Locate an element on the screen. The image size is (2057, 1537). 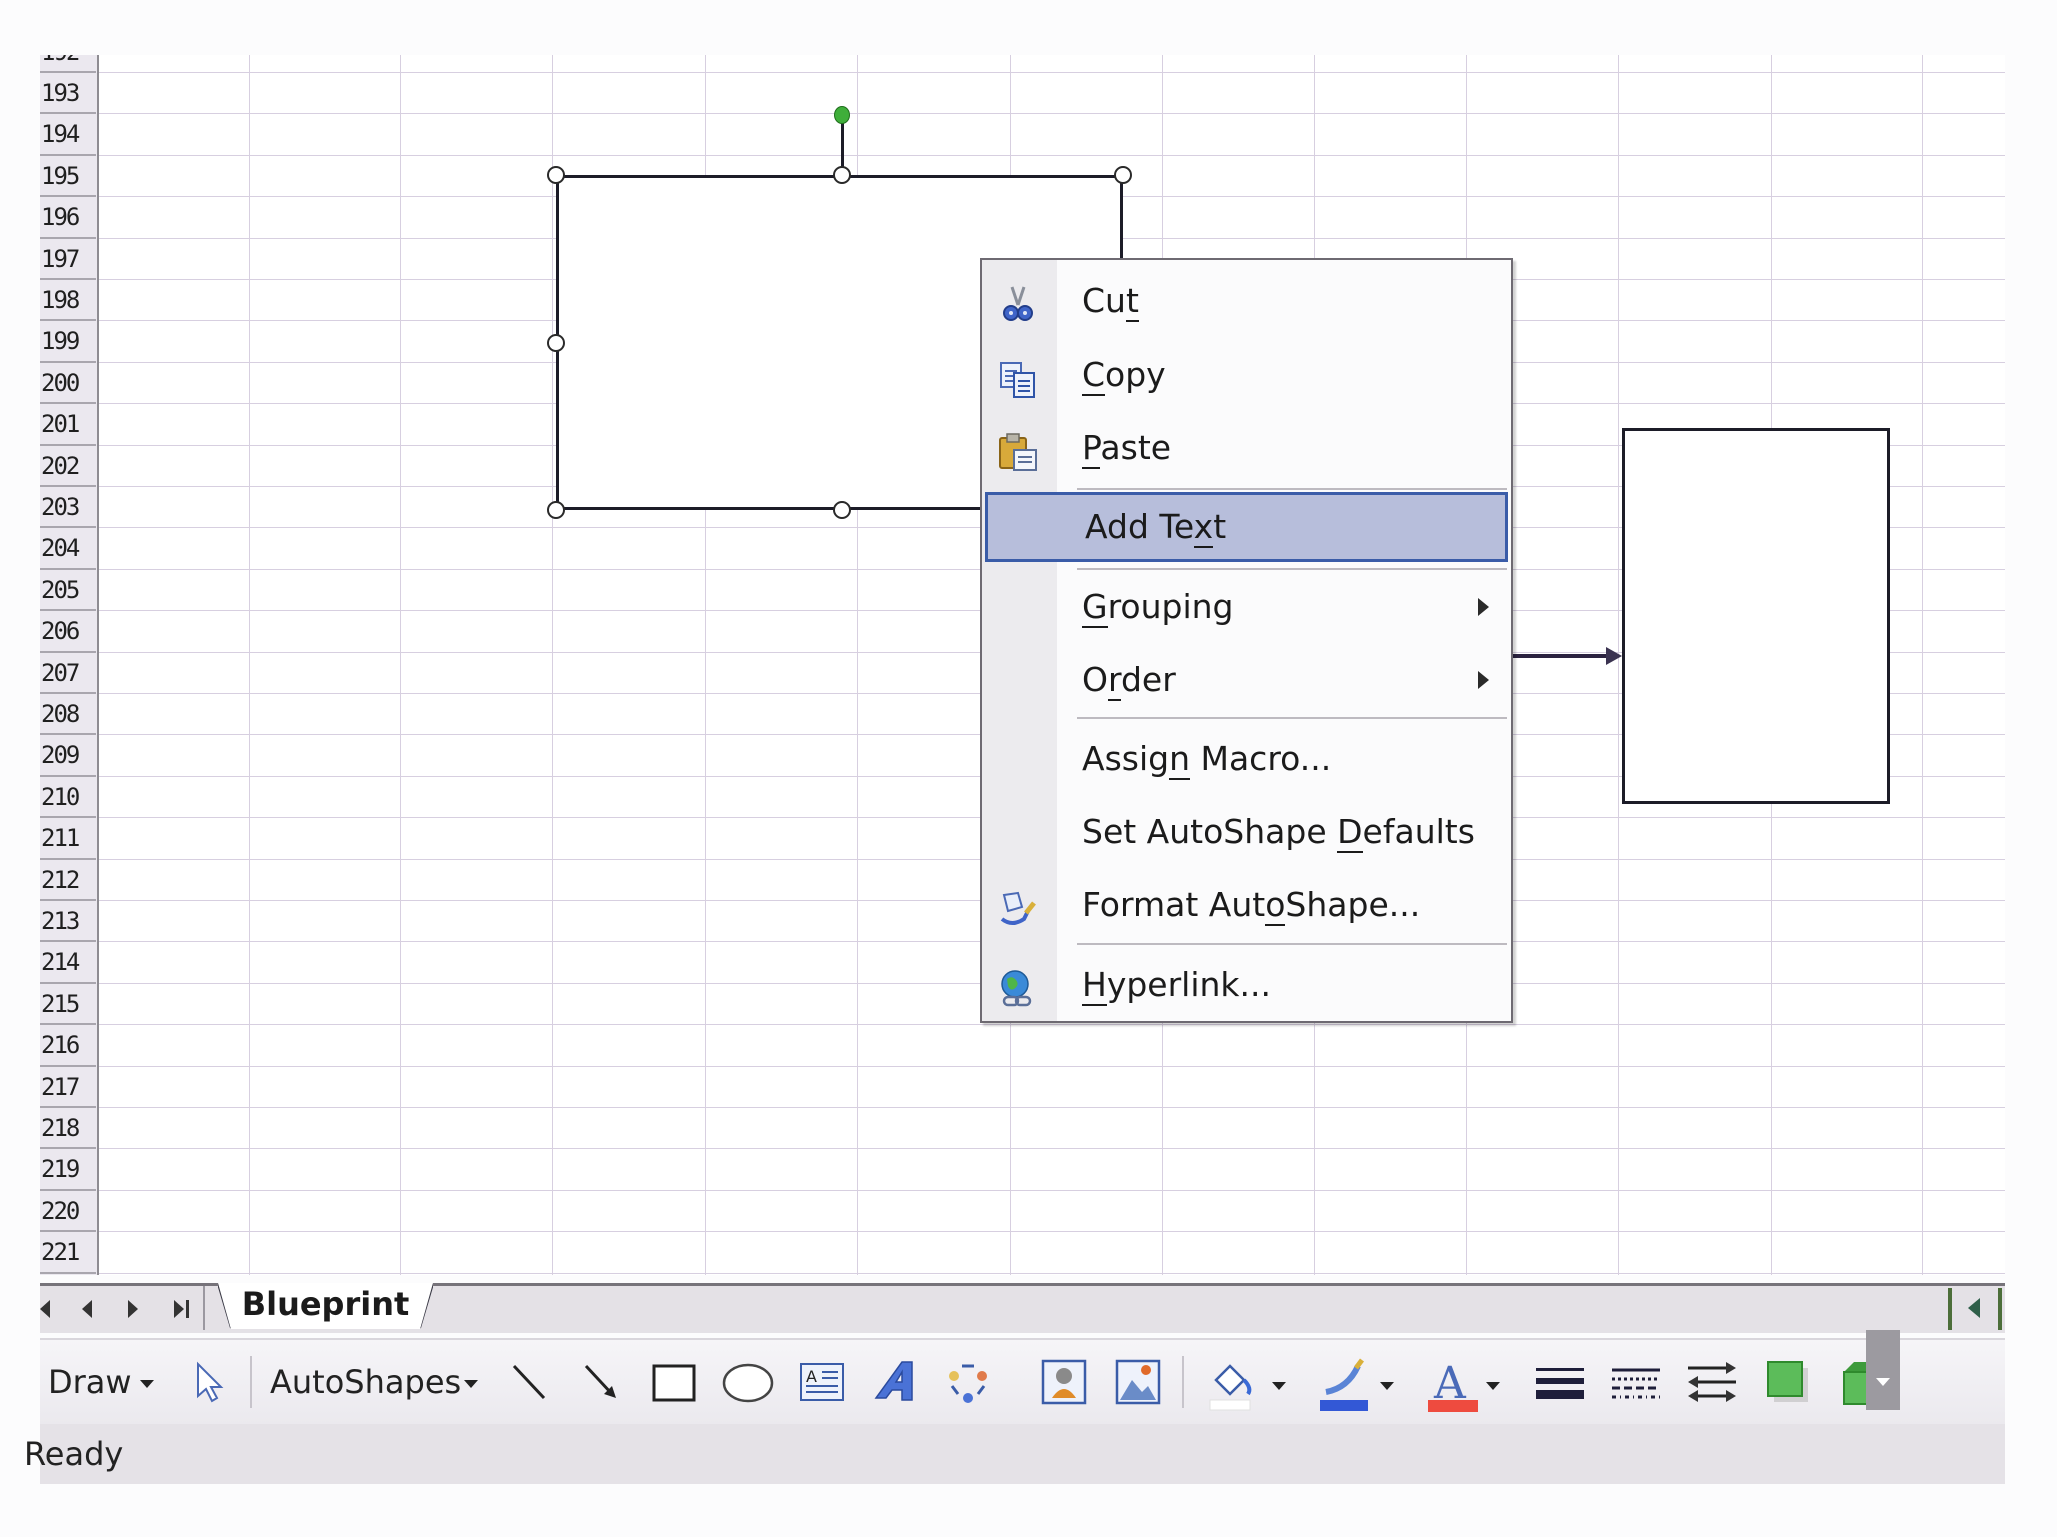
line-color-icon is located at coordinates (1343, 1384).